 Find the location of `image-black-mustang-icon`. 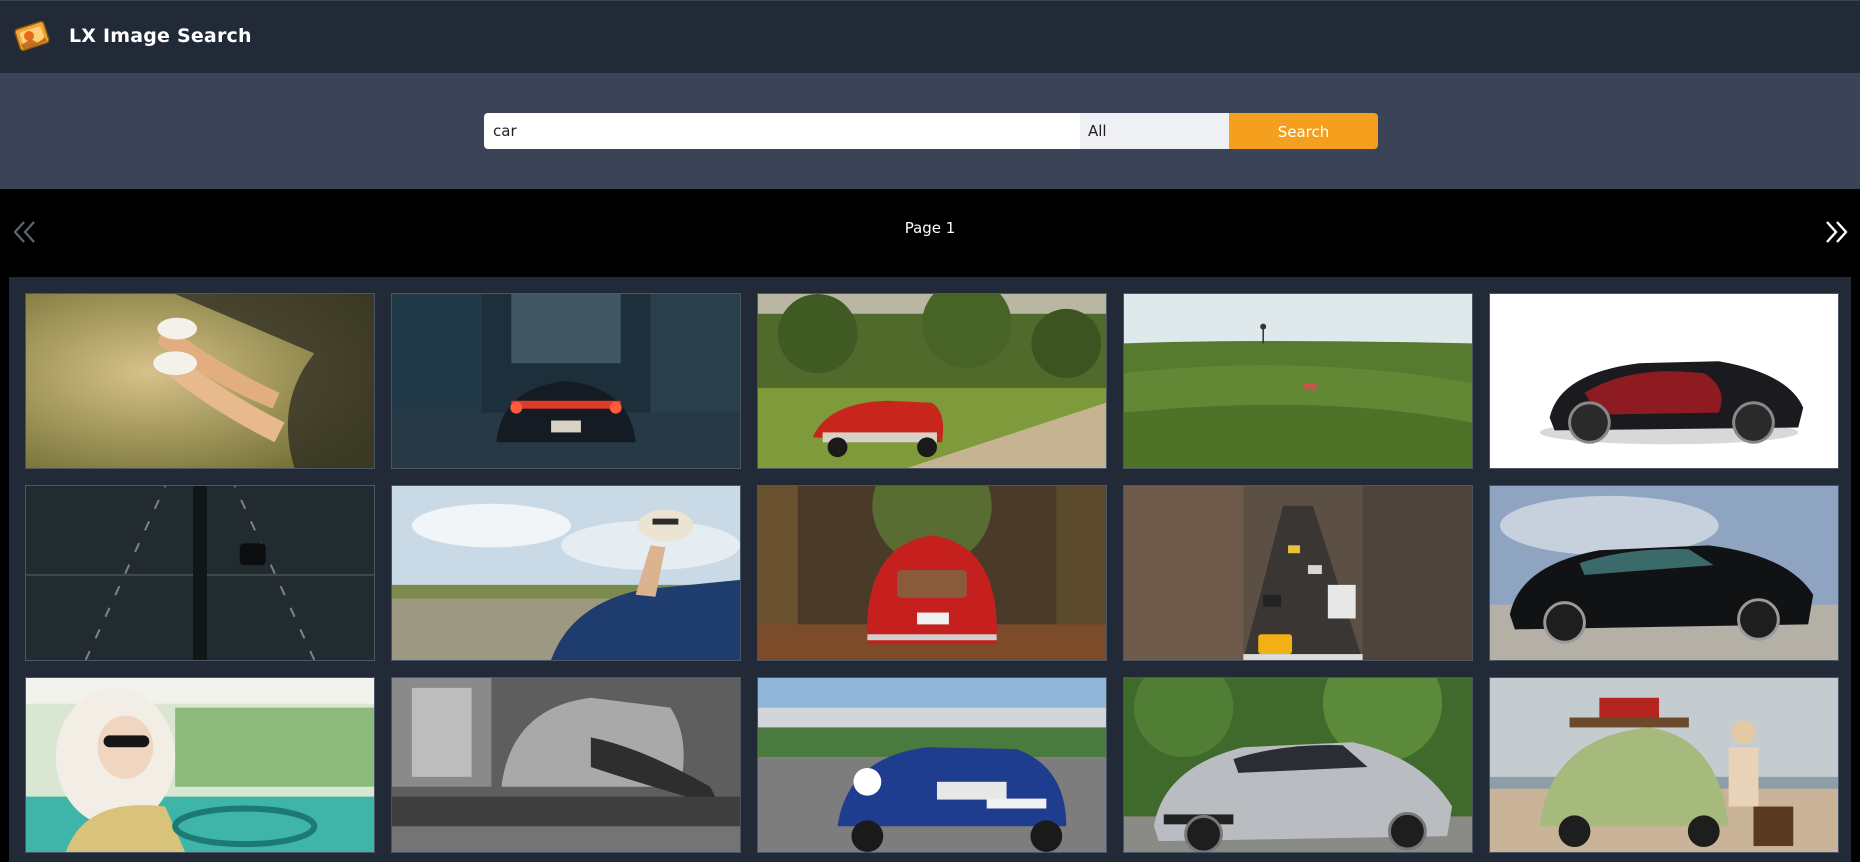

image-black-mustang-icon is located at coordinates (1664, 573).